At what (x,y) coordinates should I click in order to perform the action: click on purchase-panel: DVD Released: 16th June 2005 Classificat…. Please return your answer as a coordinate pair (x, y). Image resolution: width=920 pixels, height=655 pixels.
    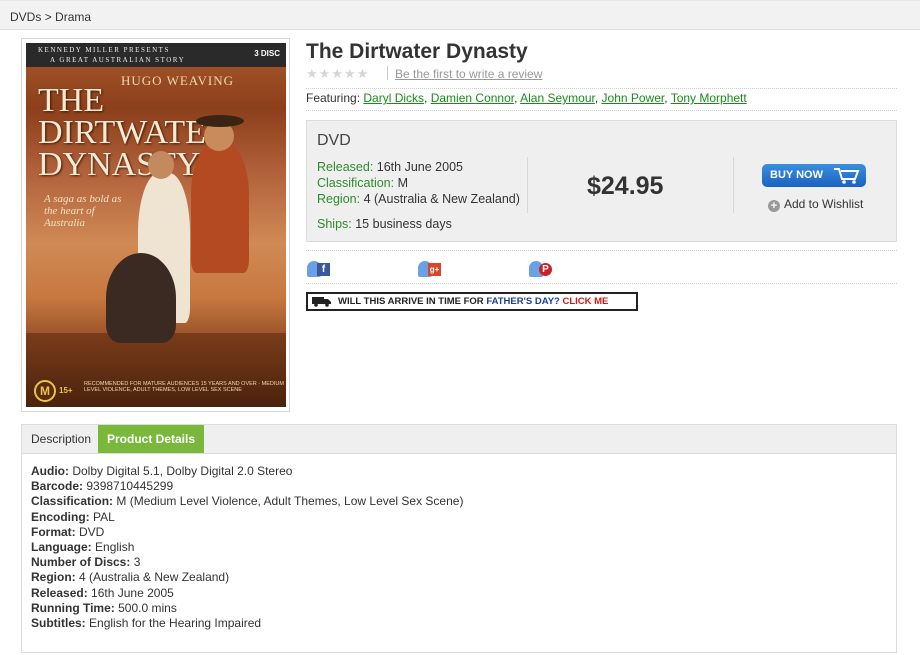
    Looking at the image, I should click on (601, 181).